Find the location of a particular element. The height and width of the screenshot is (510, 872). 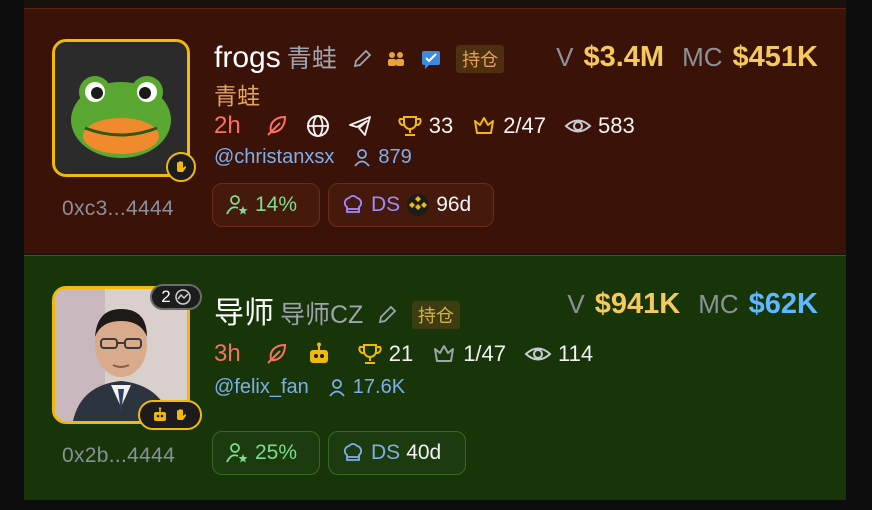

stats-row: 3h 21 1/47 114 is located at coordinates (412, 354).